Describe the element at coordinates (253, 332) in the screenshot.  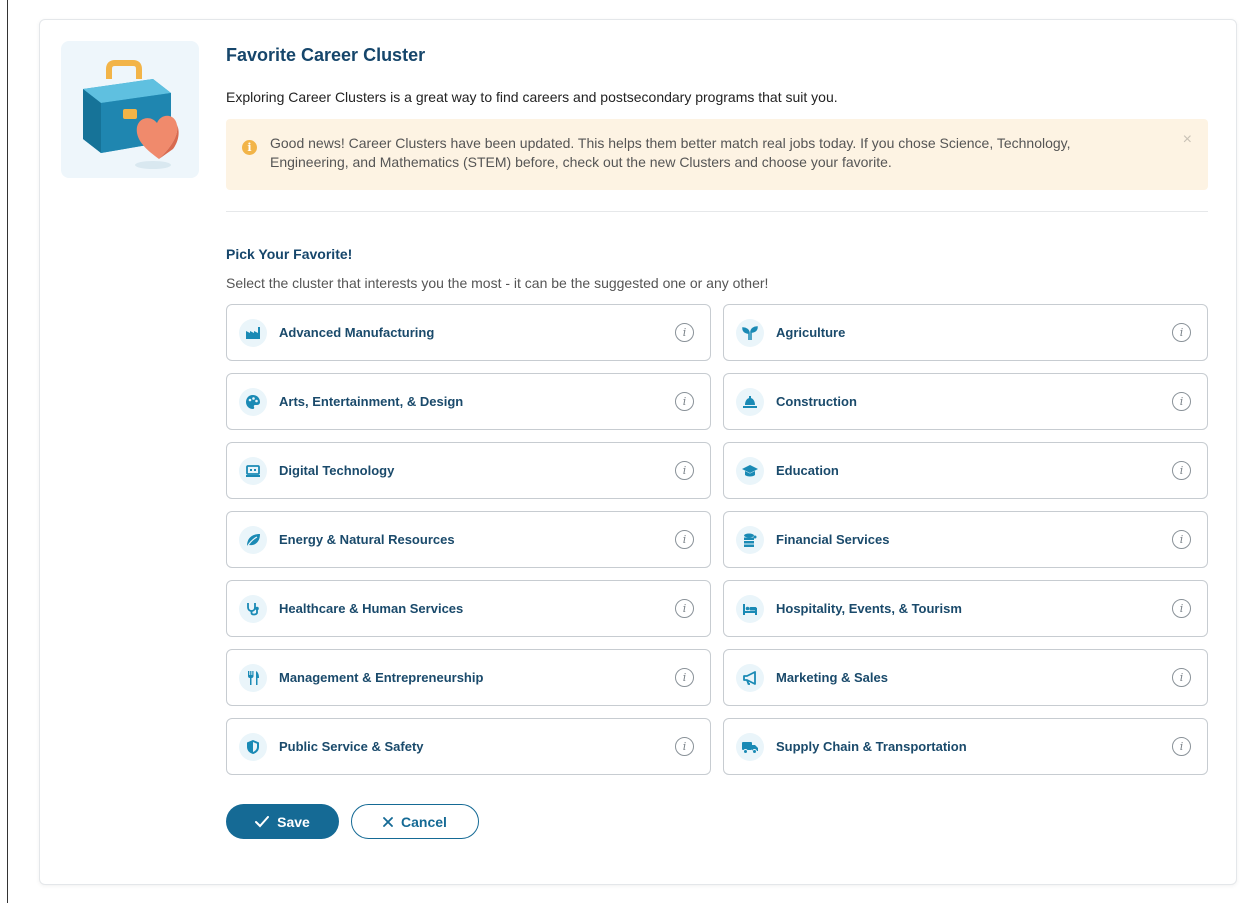
I see `factory-icon` at that location.